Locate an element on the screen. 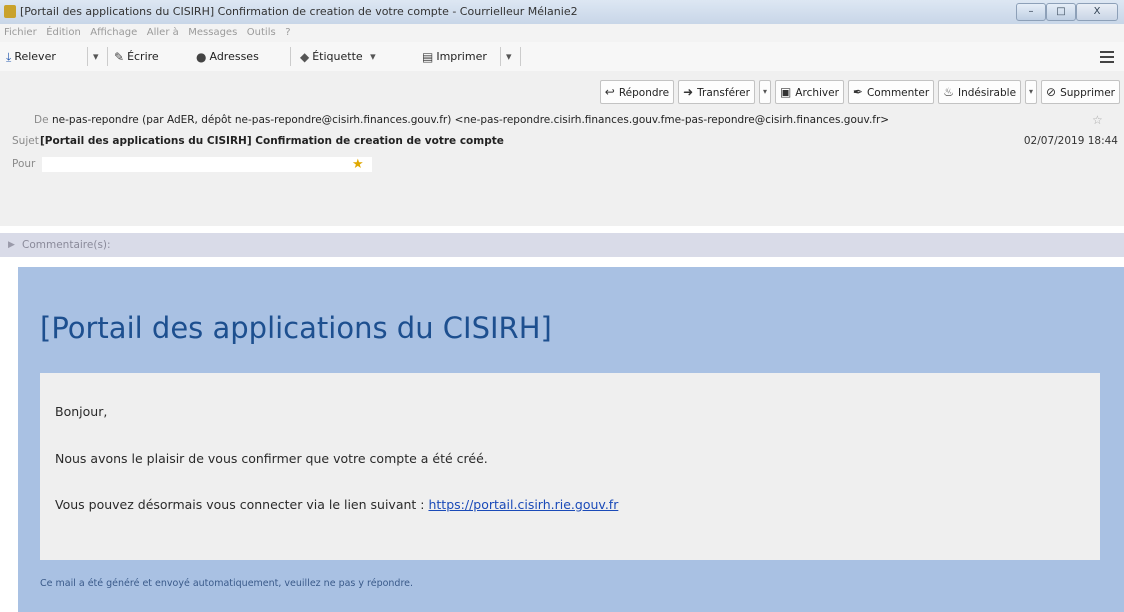 This screenshot has height=612, width=1124. from-star-icon: ☆ is located at coordinates (1097, 120).